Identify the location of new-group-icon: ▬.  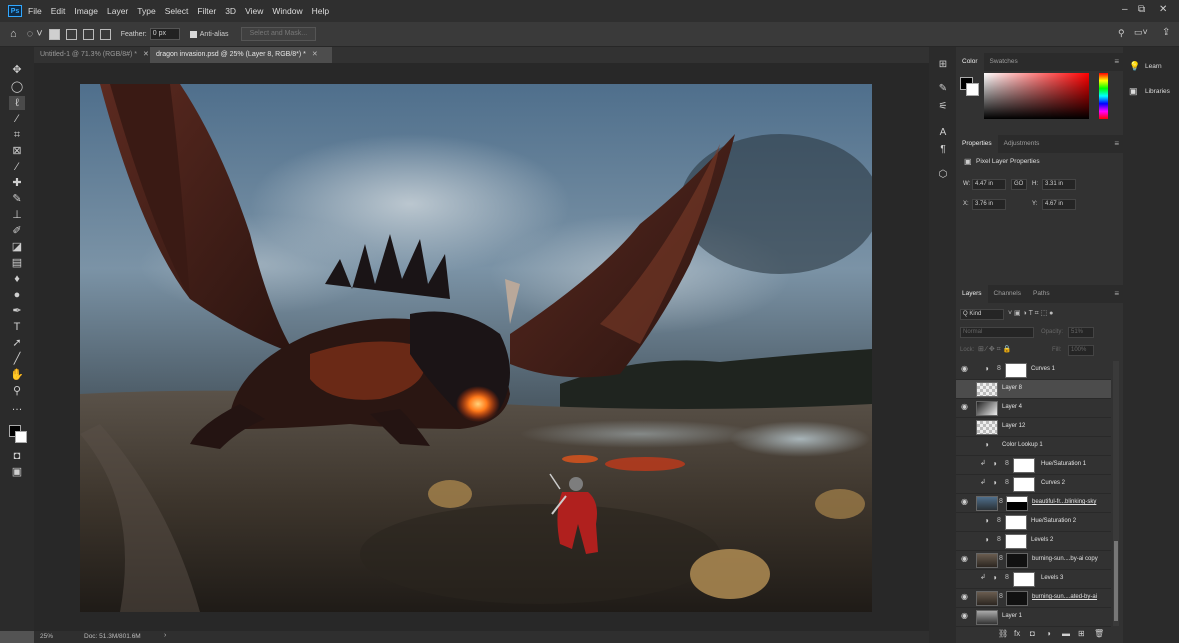
(1066, 633).